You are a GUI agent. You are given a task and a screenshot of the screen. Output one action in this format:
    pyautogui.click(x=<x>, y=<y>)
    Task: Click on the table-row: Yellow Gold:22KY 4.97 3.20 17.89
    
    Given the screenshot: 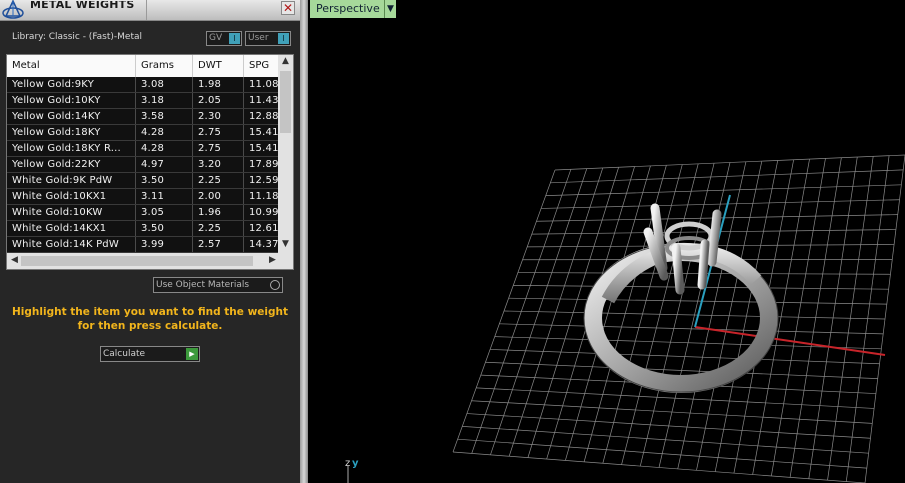 What is the action you would take?
    pyautogui.click(x=145, y=165)
    